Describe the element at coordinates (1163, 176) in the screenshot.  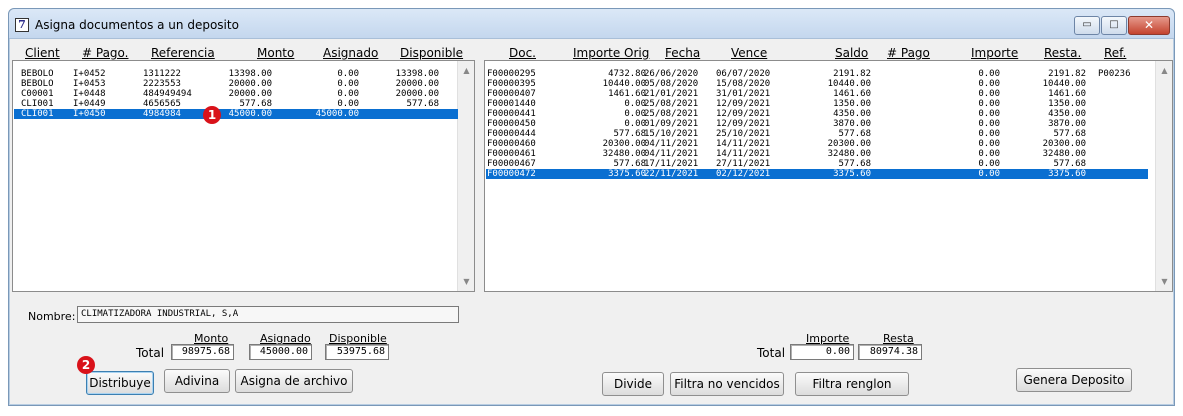
I see `documents-scrollbar: ▲ ▼` at that location.